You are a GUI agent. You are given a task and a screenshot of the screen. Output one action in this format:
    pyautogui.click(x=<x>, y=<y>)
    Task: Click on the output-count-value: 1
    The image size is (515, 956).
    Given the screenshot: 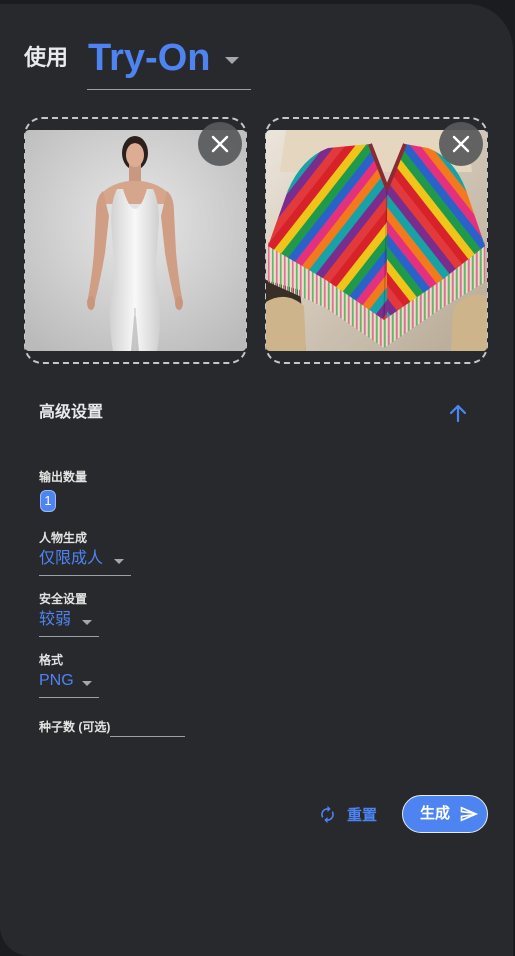 What is the action you would take?
    pyautogui.click(x=48, y=501)
    